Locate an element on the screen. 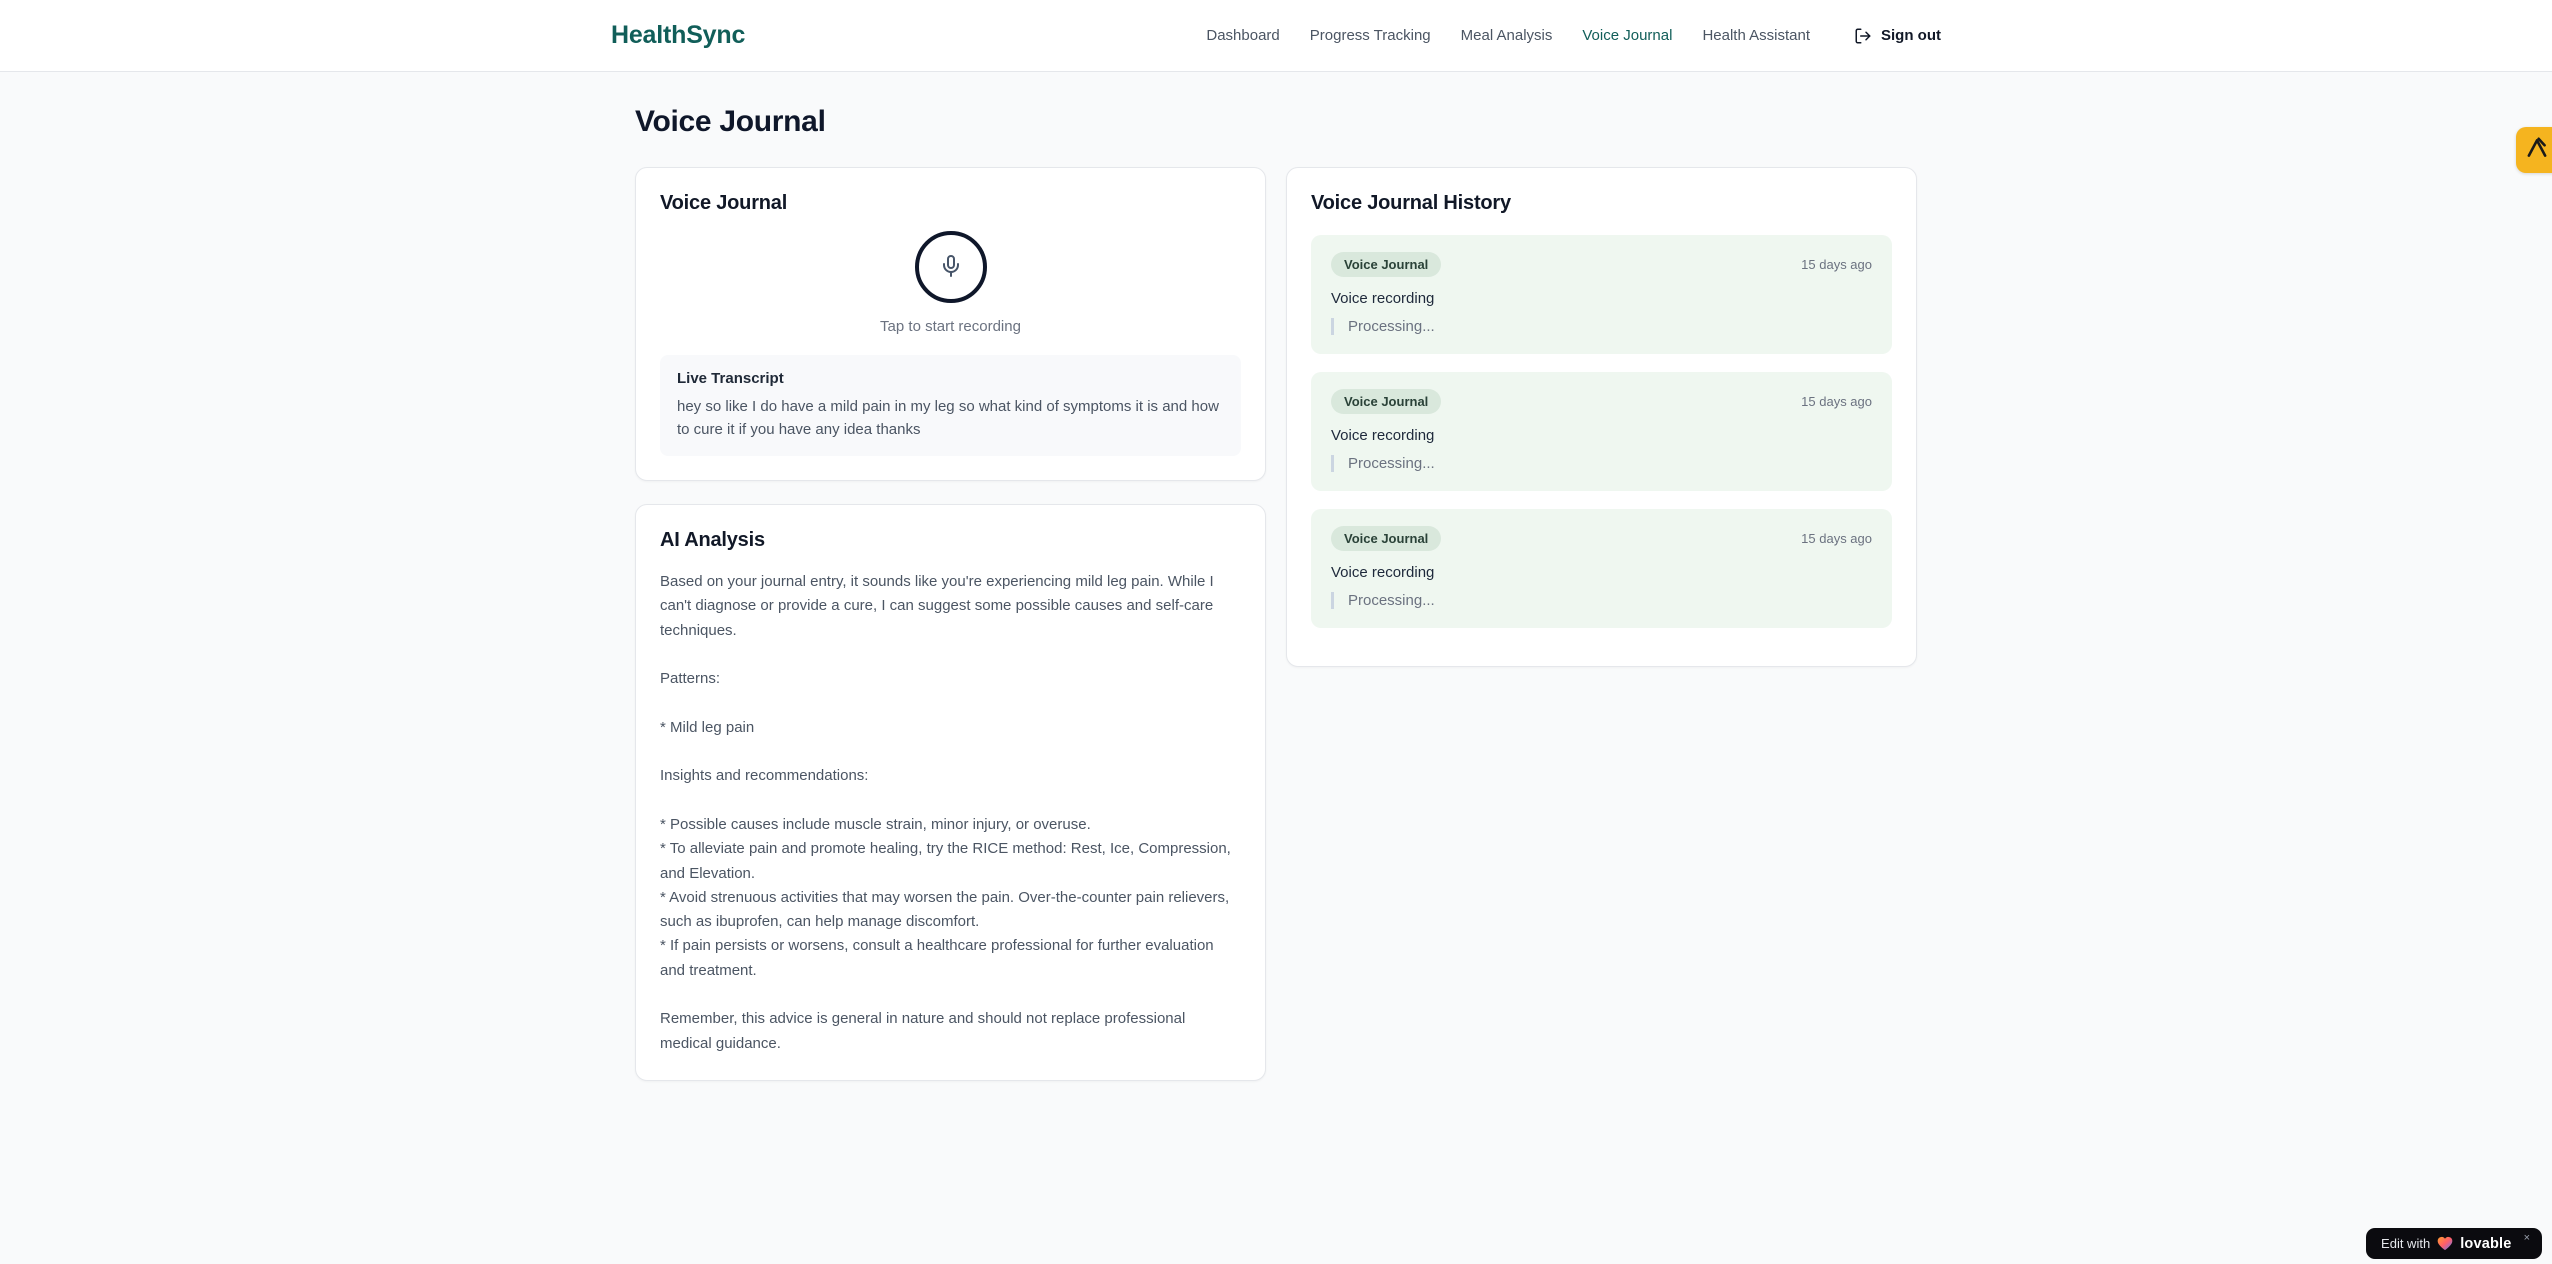 Image resolution: width=2552 pixels, height=1264 pixels. nav-item-health-assistant: Health Assistant is located at coordinates (1756, 35).